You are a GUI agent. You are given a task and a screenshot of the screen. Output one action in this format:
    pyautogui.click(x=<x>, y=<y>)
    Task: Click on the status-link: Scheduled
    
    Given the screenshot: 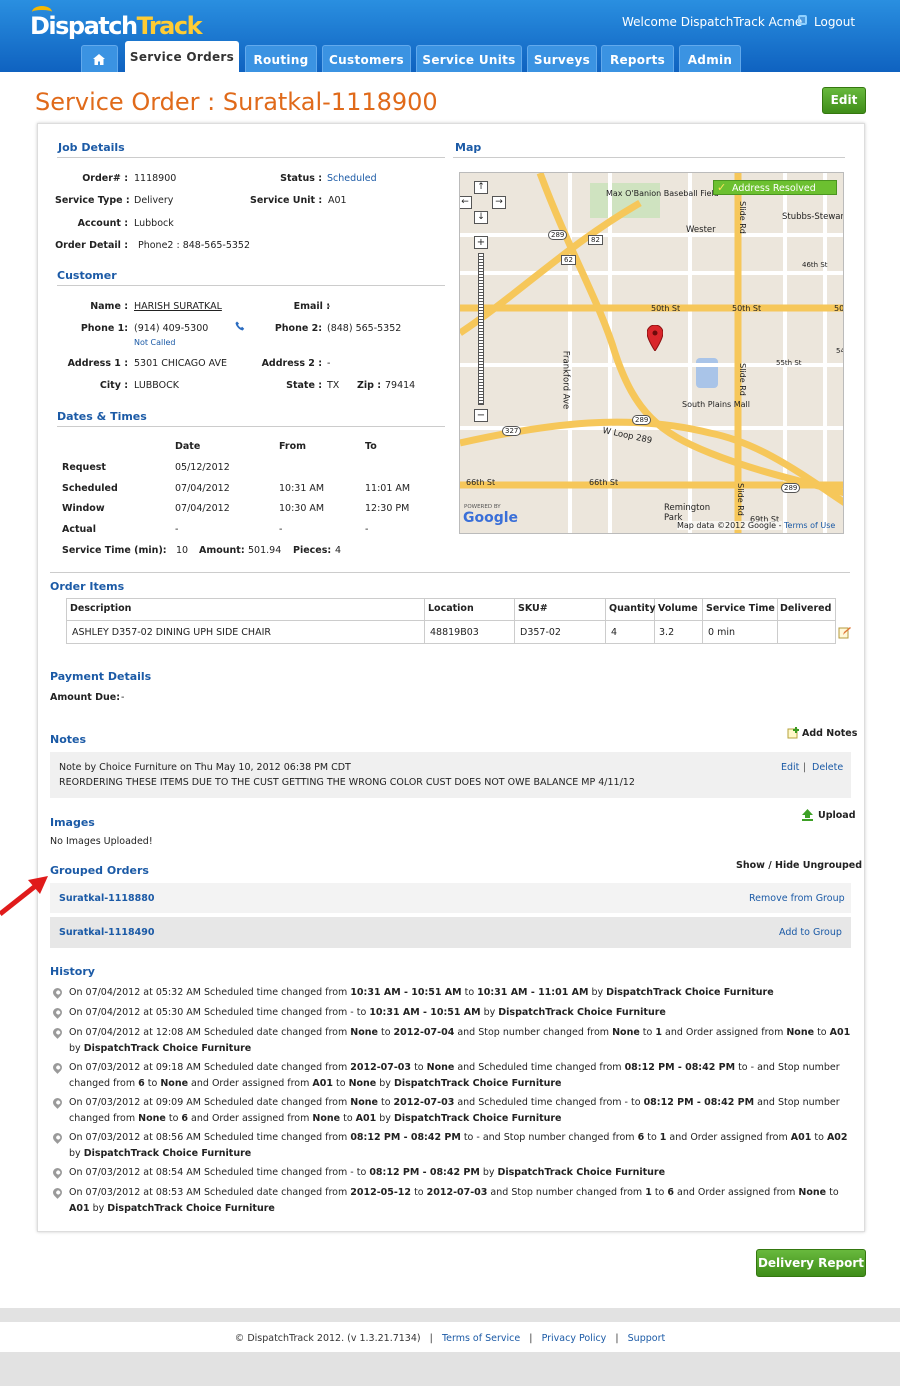 What is the action you would take?
    pyautogui.click(x=352, y=178)
    